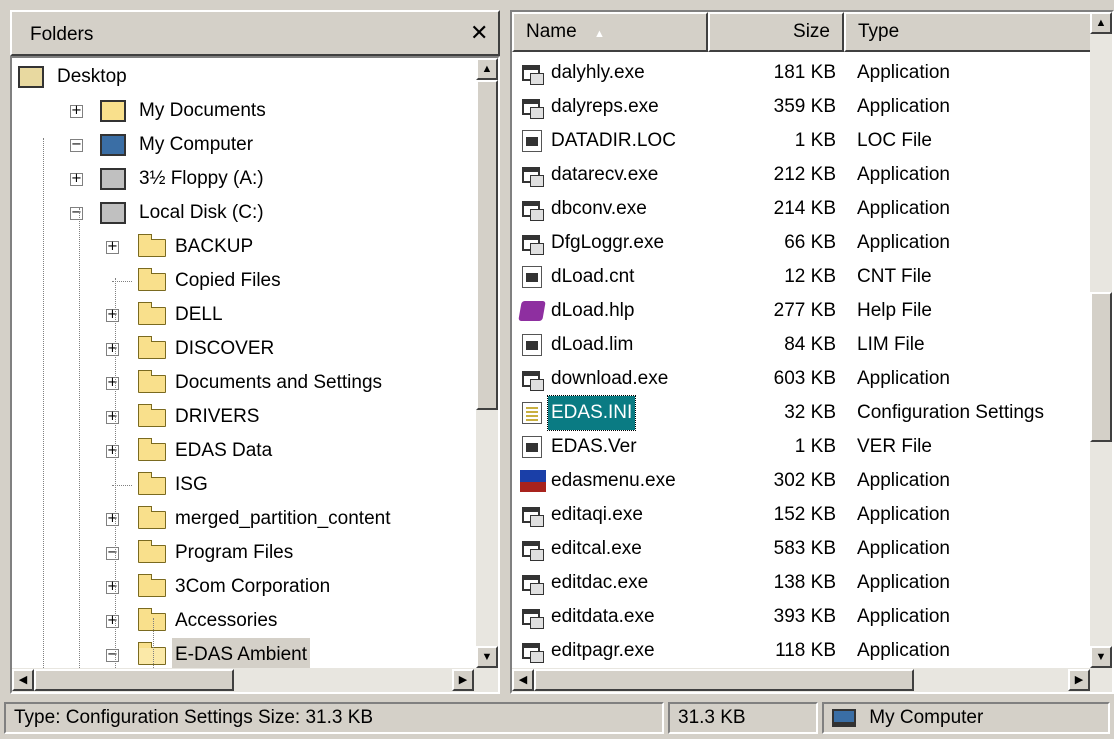  What do you see at coordinates (968, 32) in the screenshot?
I see `column-header-type: Type` at bounding box center [968, 32].